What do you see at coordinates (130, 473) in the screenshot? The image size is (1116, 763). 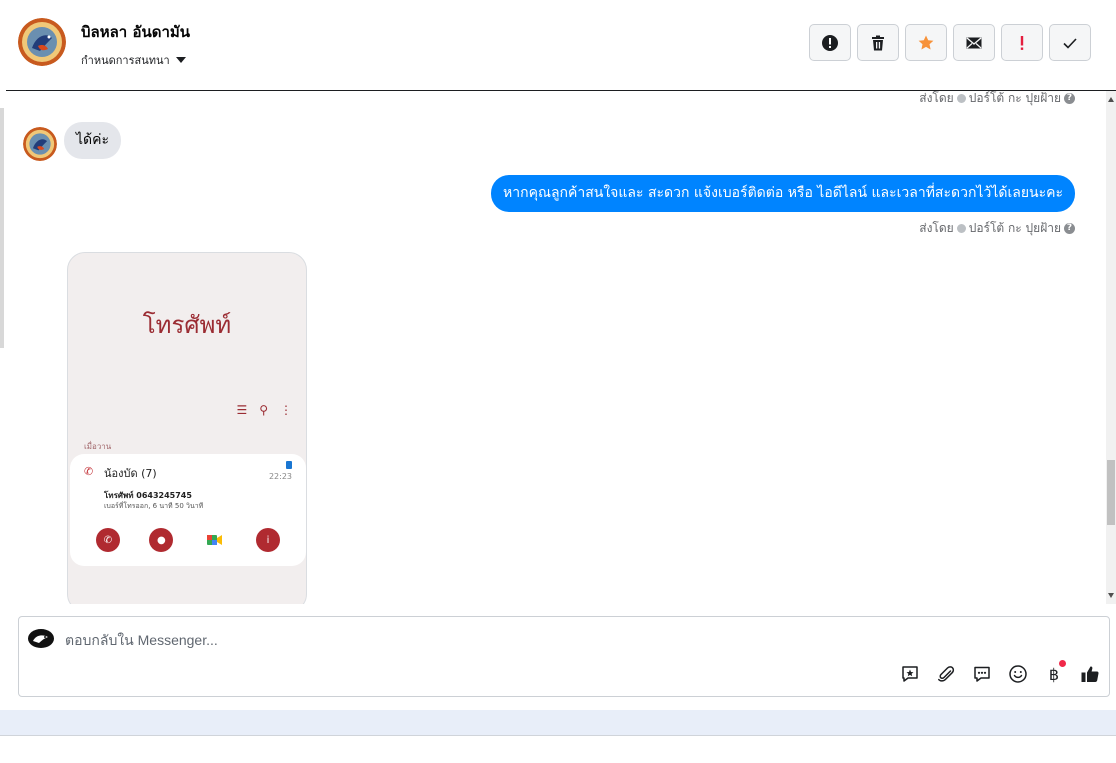 I see `attachment-contact-name: น้องบัด (7)` at bounding box center [130, 473].